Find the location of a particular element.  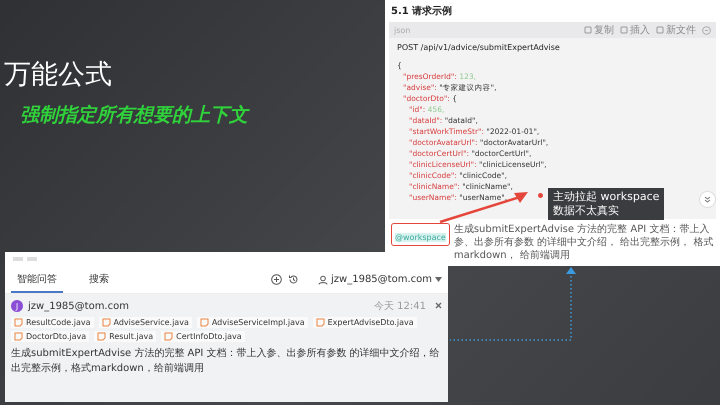

tab: 搜索 is located at coordinates (99, 279).